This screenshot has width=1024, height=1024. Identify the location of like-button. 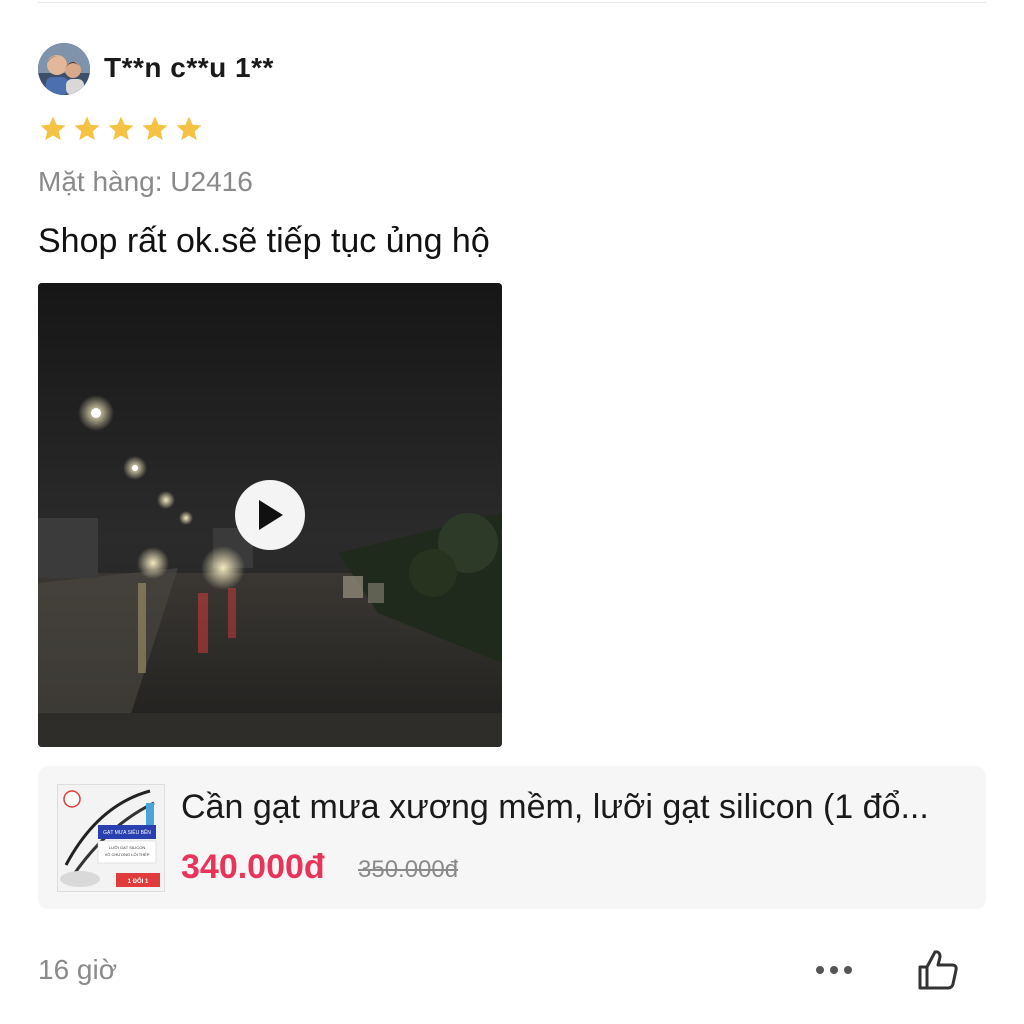
(938, 970).